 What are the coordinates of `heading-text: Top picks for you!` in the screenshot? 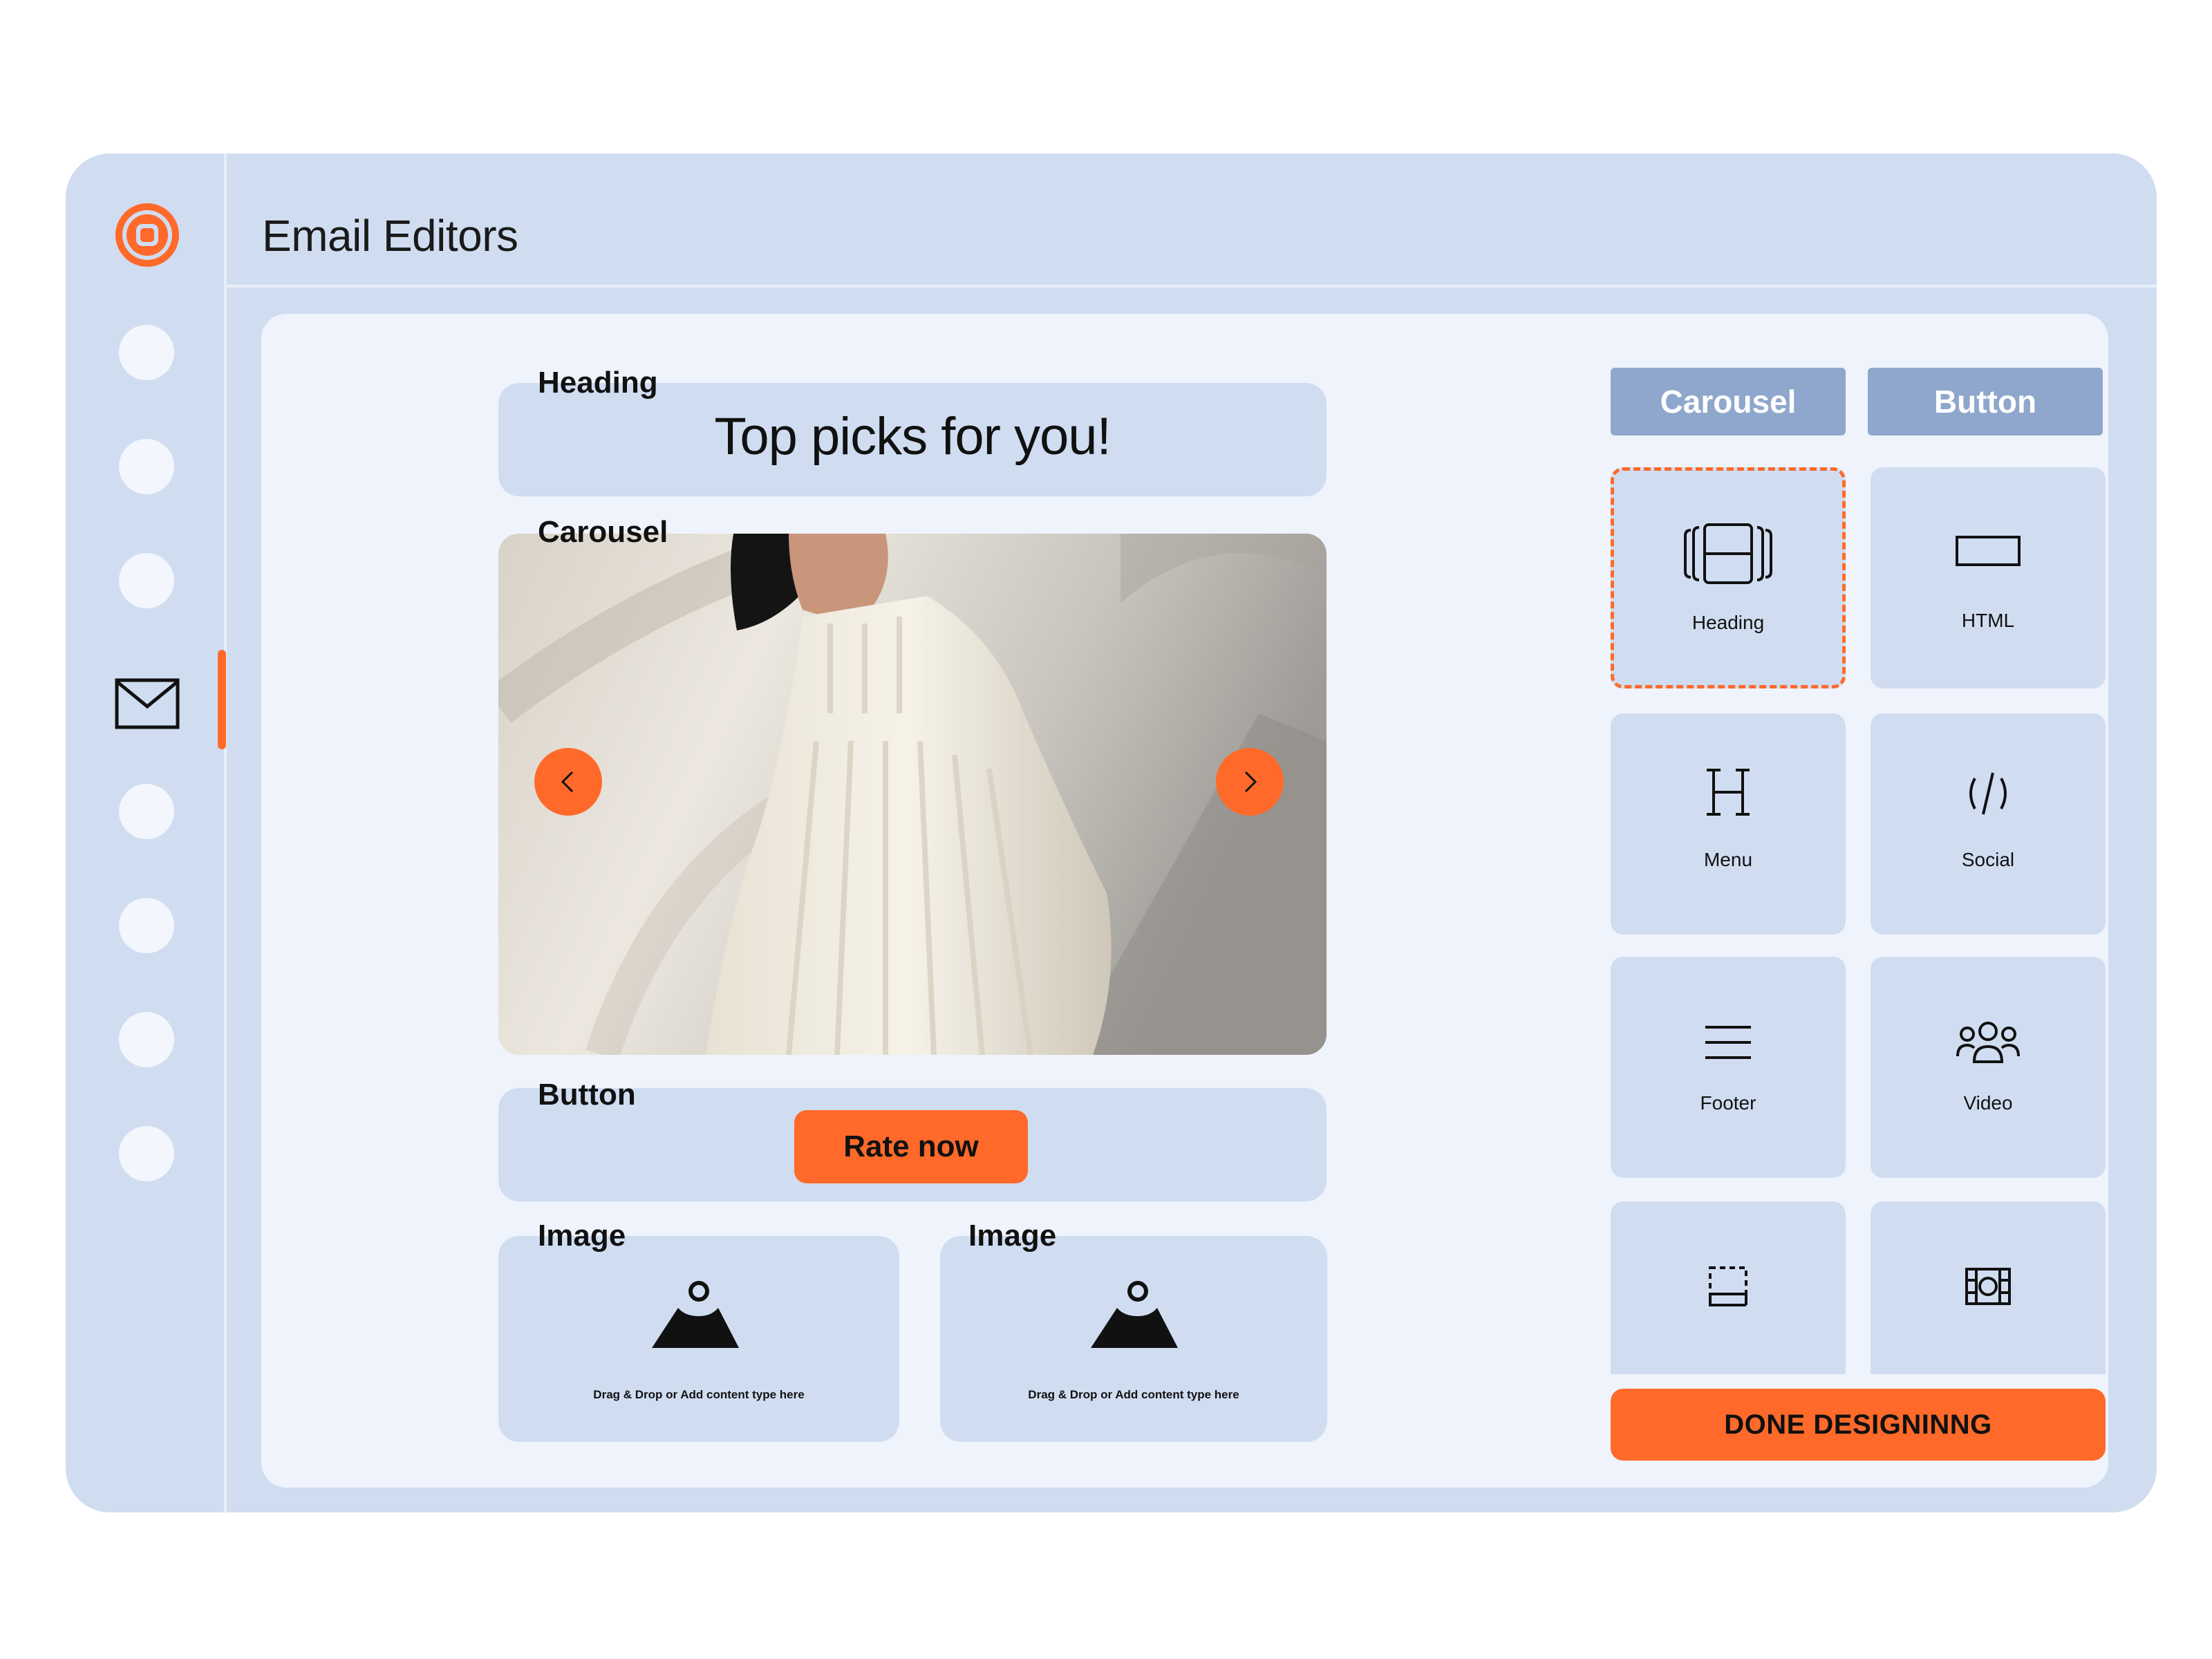 It's located at (913, 436).